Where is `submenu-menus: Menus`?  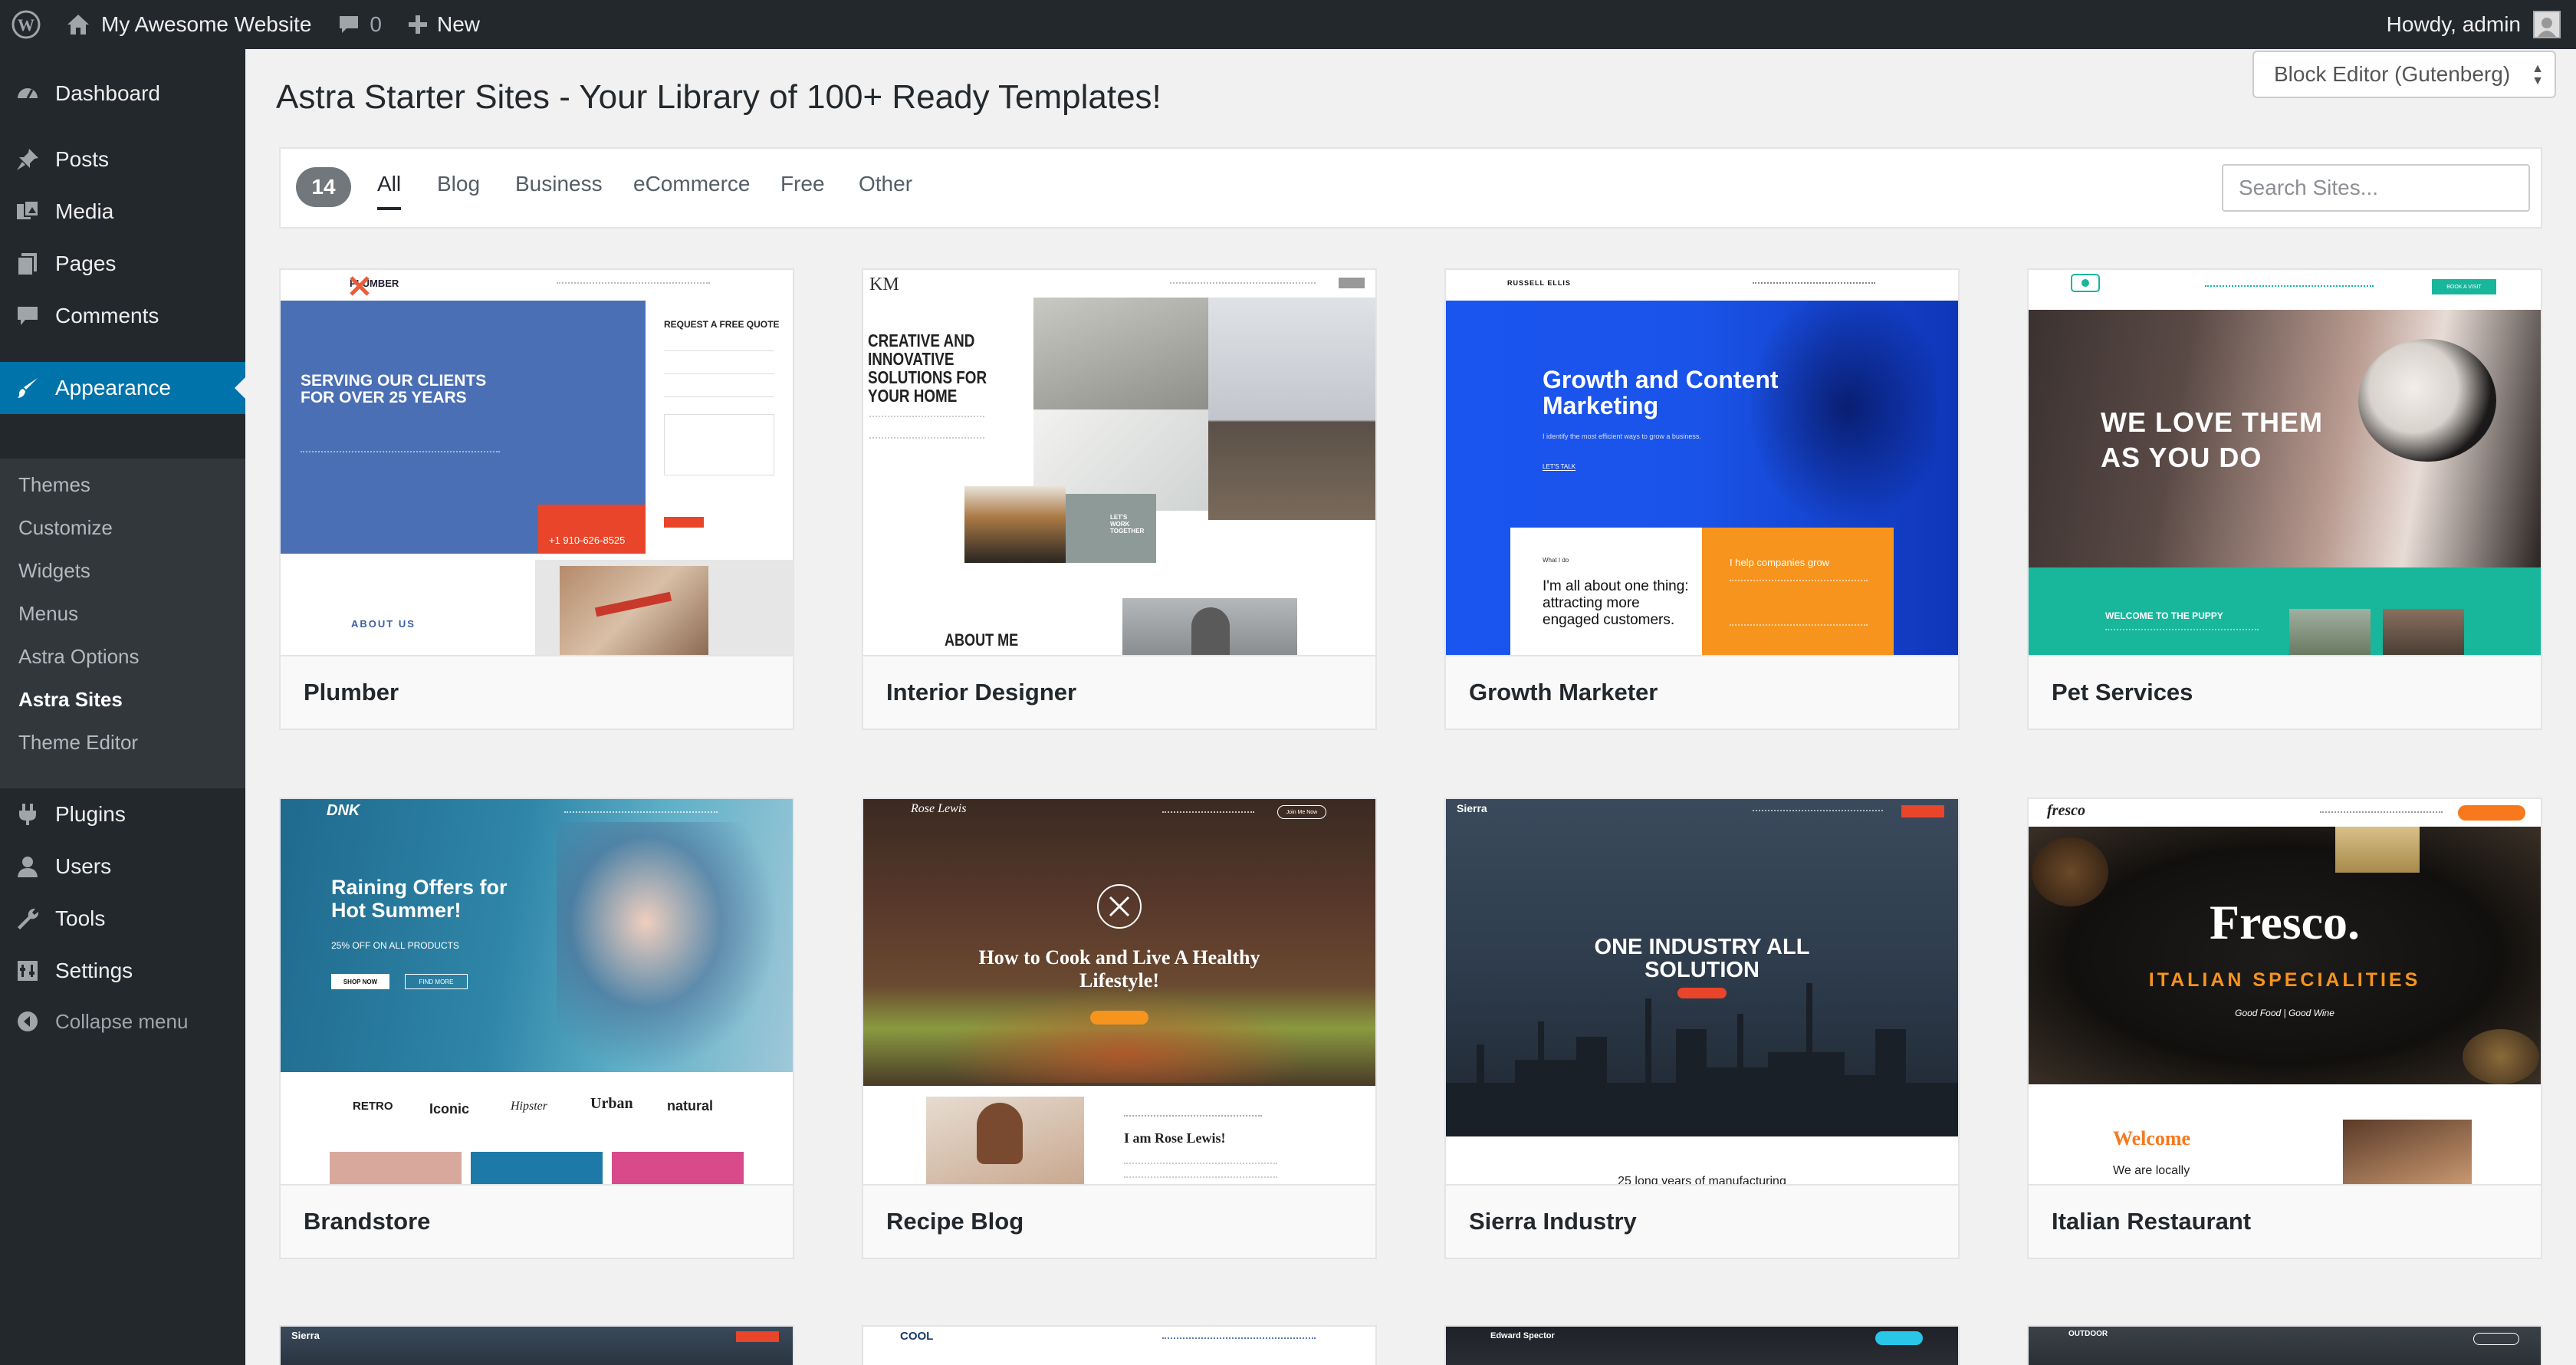 submenu-menus: Menus is located at coordinates (48, 613).